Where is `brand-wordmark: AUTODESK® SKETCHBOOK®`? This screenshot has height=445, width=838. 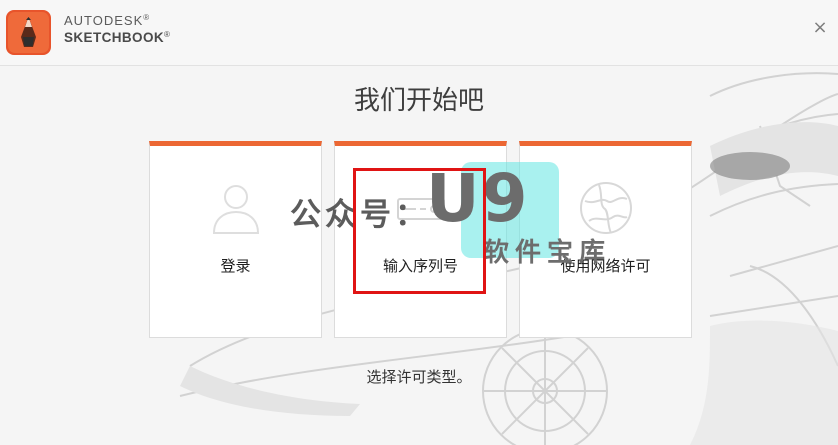 brand-wordmark: AUTODESK® SKETCHBOOK® is located at coordinates (117, 29).